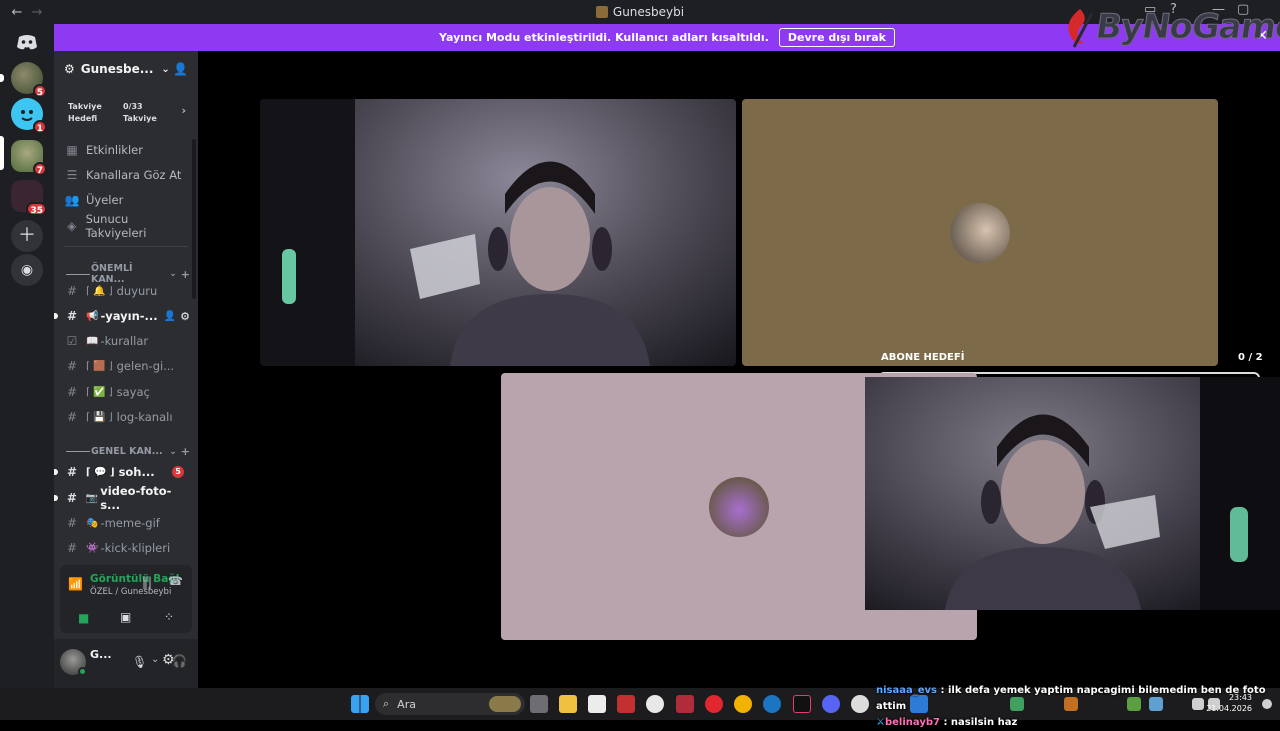  I want to click on opera-icon, so click(714, 704).